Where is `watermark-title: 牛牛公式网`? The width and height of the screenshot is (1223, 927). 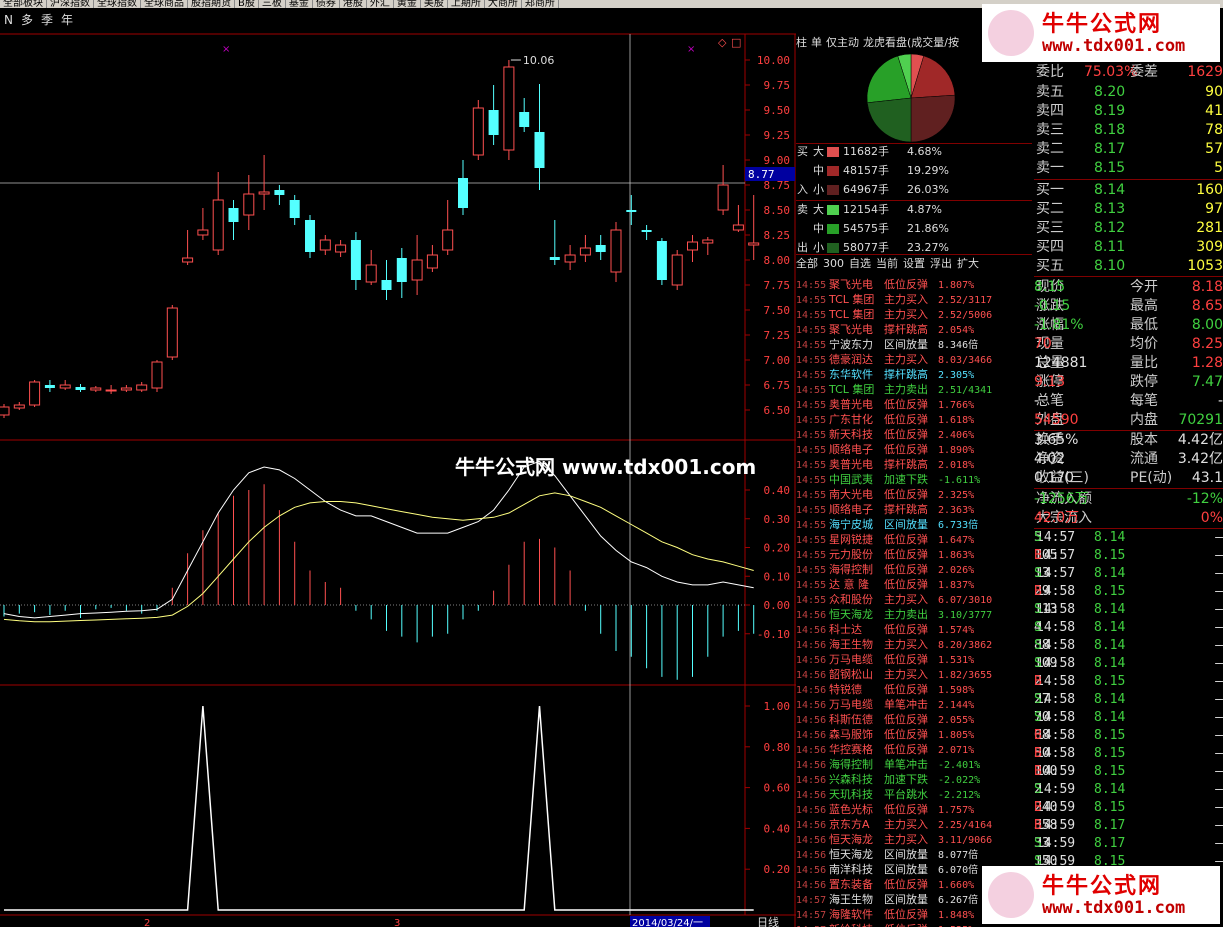 watermark-title: 牛牛公式网 is located at coordinates (1102, 886).